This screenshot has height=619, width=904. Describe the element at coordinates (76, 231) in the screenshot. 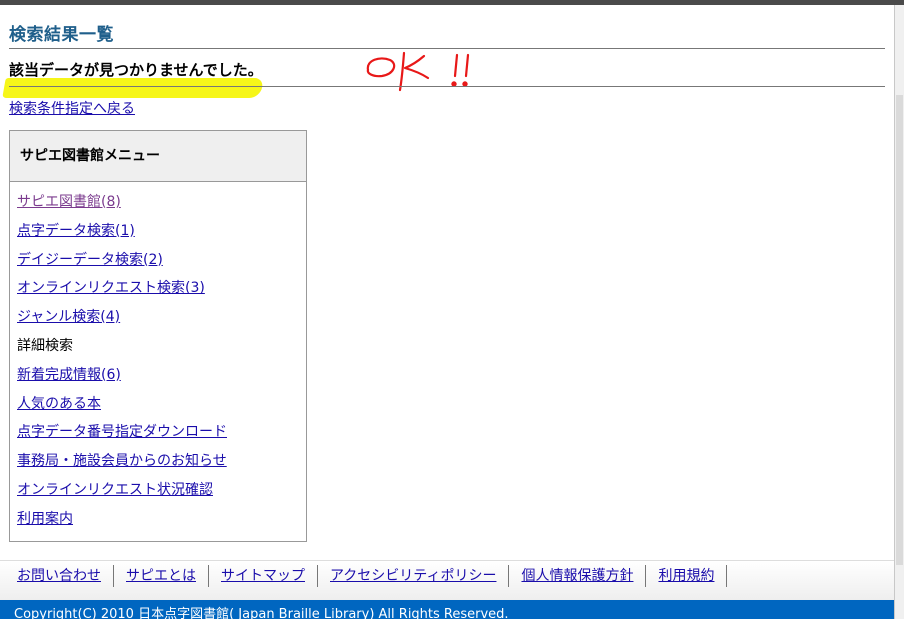

I see `menu-item-braille-search: 点字データ検索(1)` at that location.